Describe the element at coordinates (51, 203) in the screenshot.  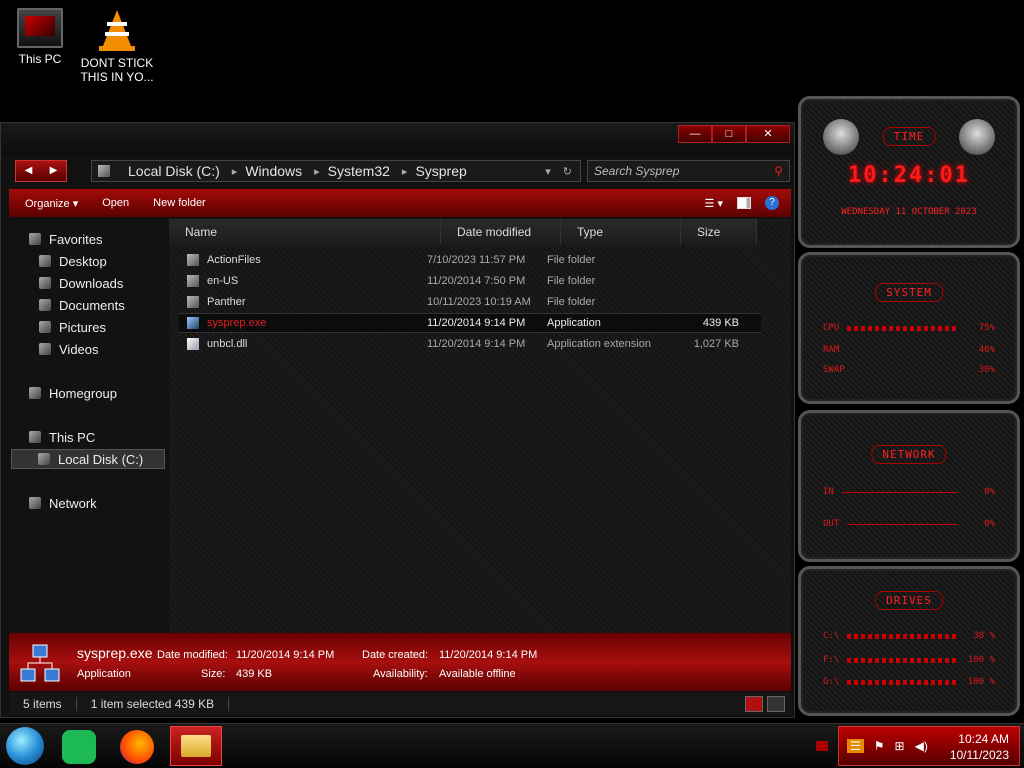
I see `organize-button: Organize ▾` at that location.